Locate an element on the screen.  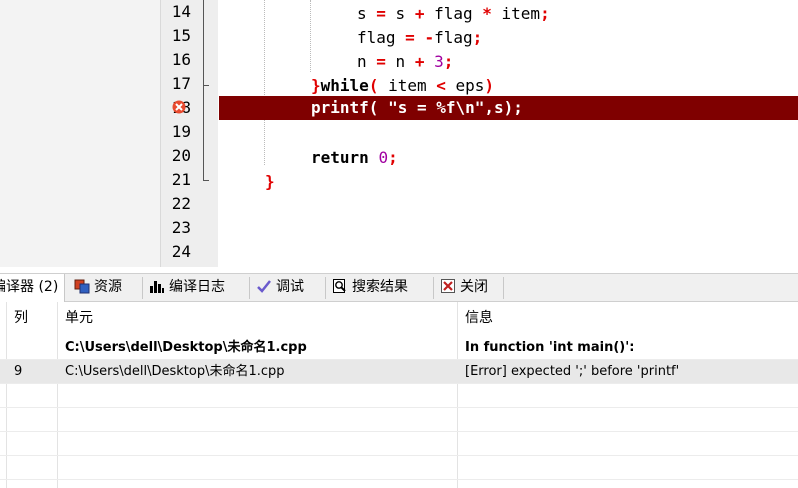
column-header-unit: 单元 is located at coordinates (76, 318).